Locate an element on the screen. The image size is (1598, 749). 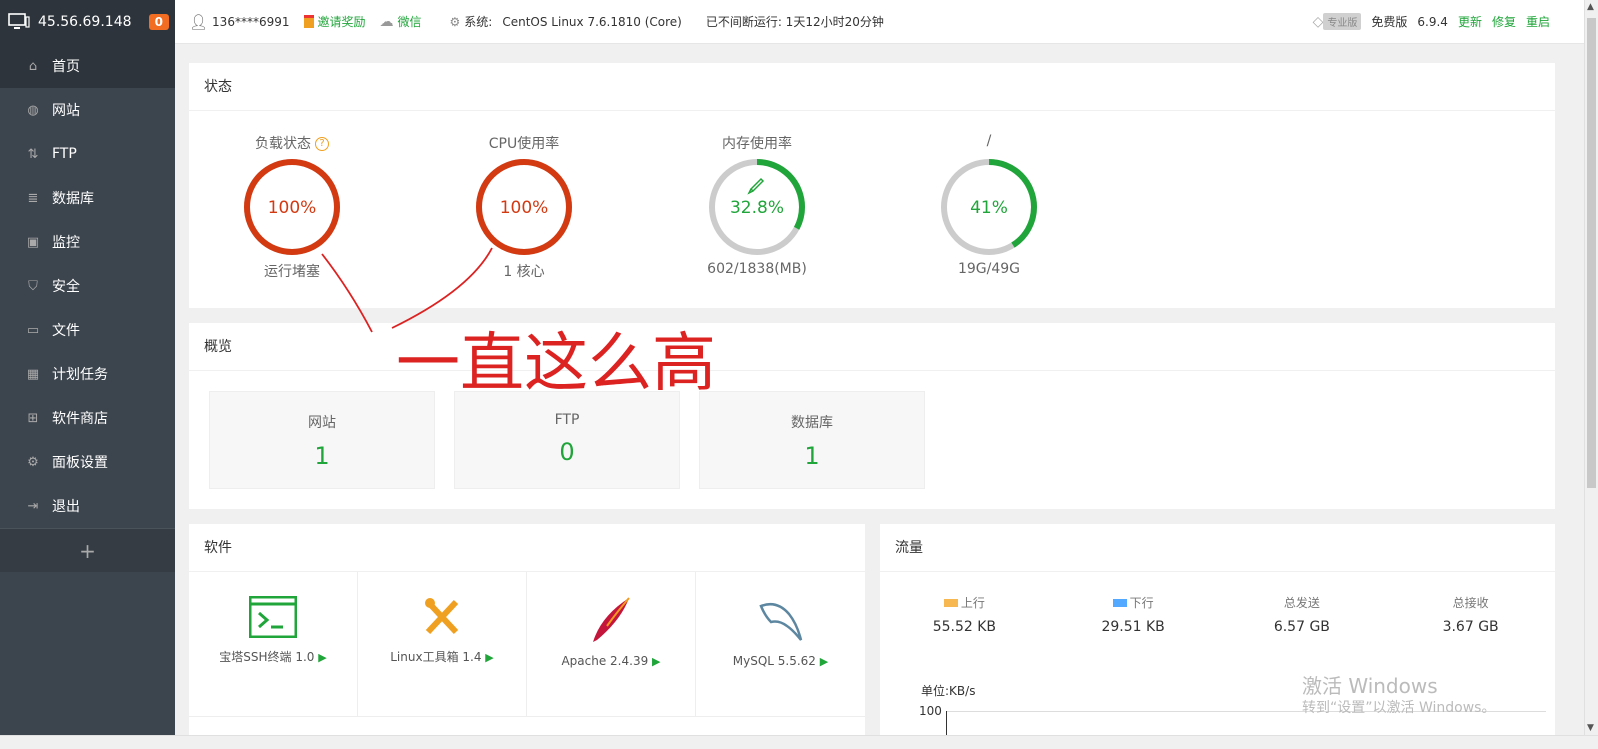
traffic-value: 3.67 GB is located at coordinates (1470, 627).